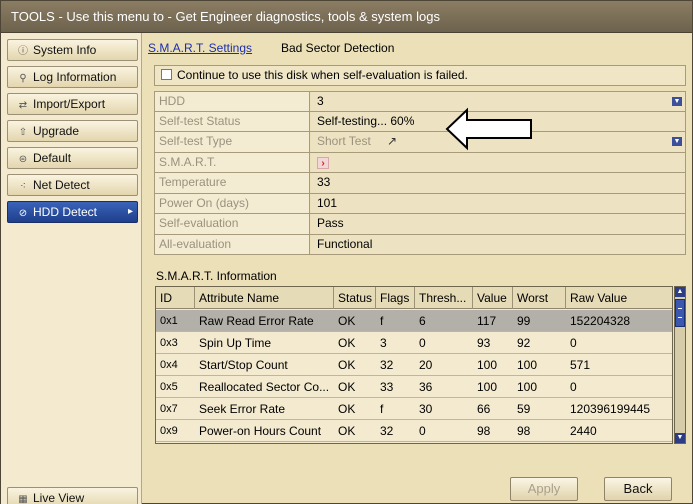 This screenshot has width=693, height=504. What do you see at coordinates (387, 431) in the screenshot?
I see `table-cell: 32` at bounding box center [387, 431].